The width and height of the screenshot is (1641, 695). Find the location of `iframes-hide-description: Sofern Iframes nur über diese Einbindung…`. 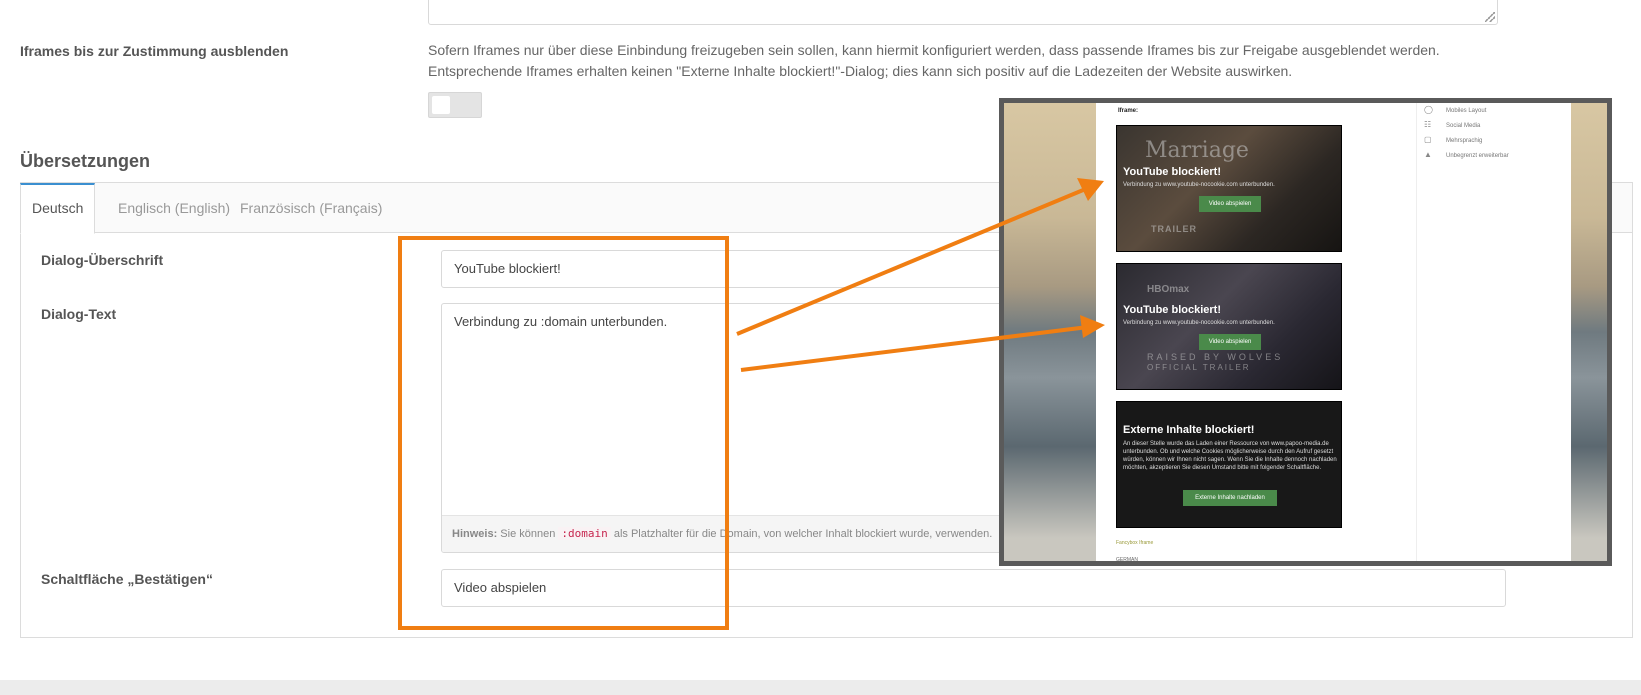

iframes-hide-description: Sofern Iframes nur über diese Einbindung… is located at coordinates (993, 61).